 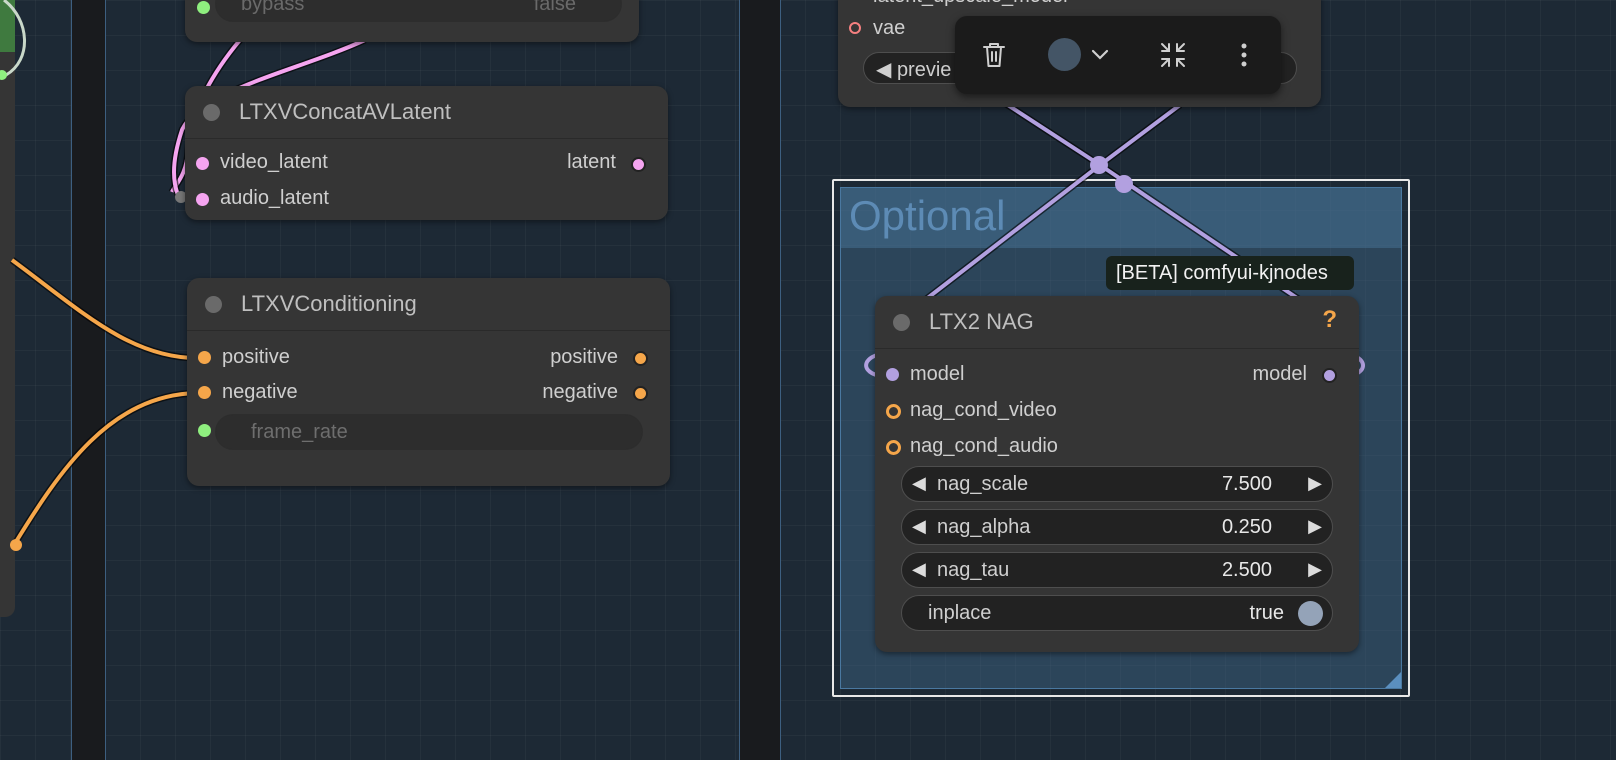 I want to click on widget-value: 0.250, so click(x=1246, y=527).